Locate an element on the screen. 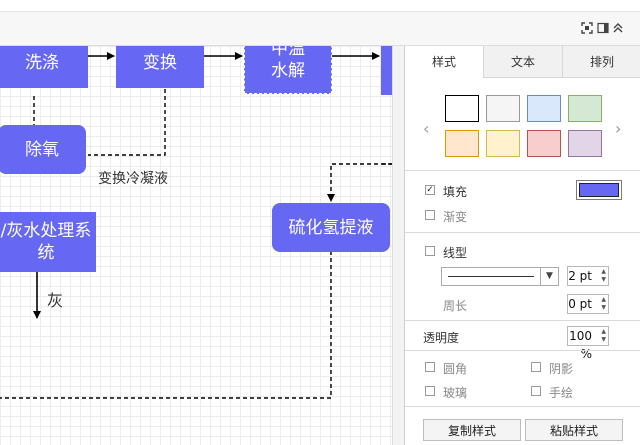  node-h2s-stripper: 硫化氢提液 is located at coordinates (331, 227).